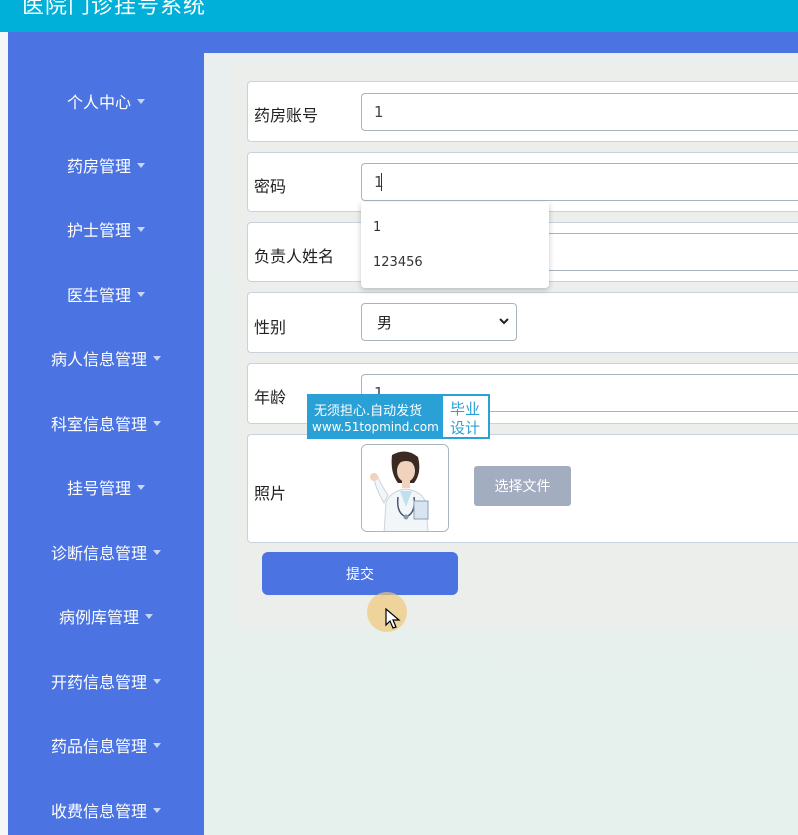 The height and width of the screenshot is (835, 798). What do you see at coordinates (465, 409) in the screenshot?
I see `watermark-tag-top: 毕业` at bounding box center [465, 409].